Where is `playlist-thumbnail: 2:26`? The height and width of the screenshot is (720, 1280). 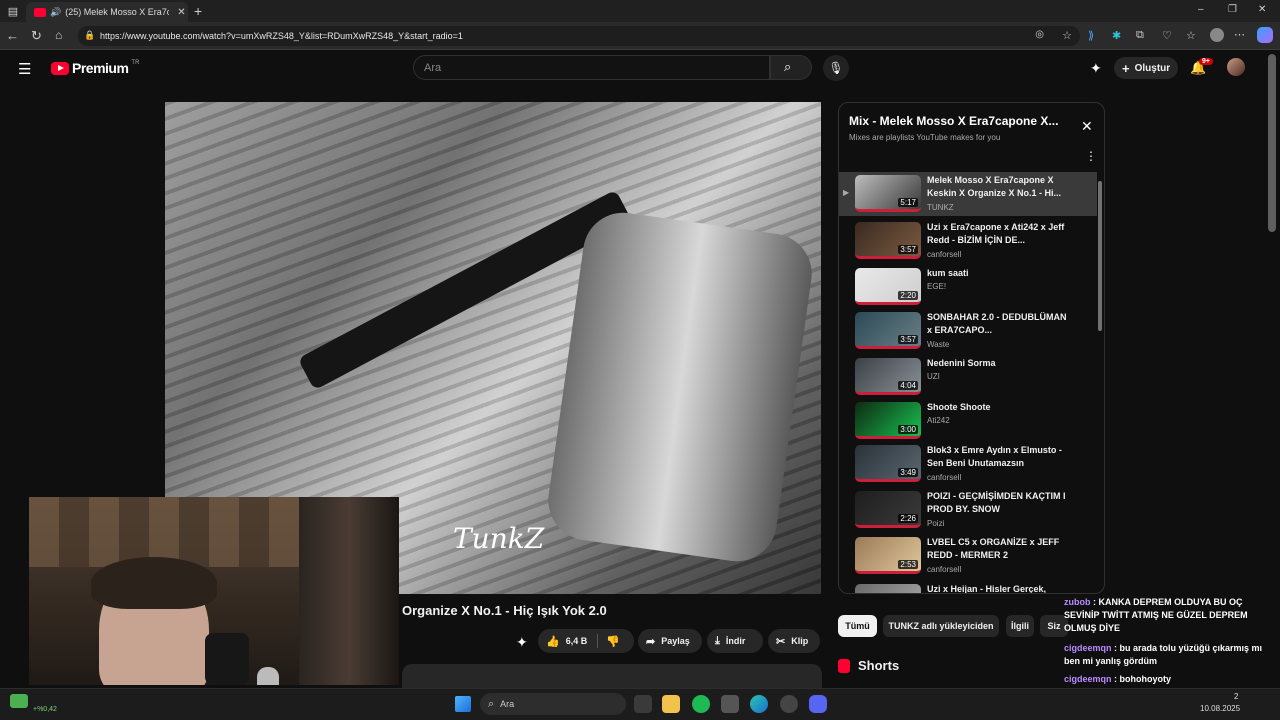 playlist-thumbnail: 2:26 is located at coordinates (888, 509).